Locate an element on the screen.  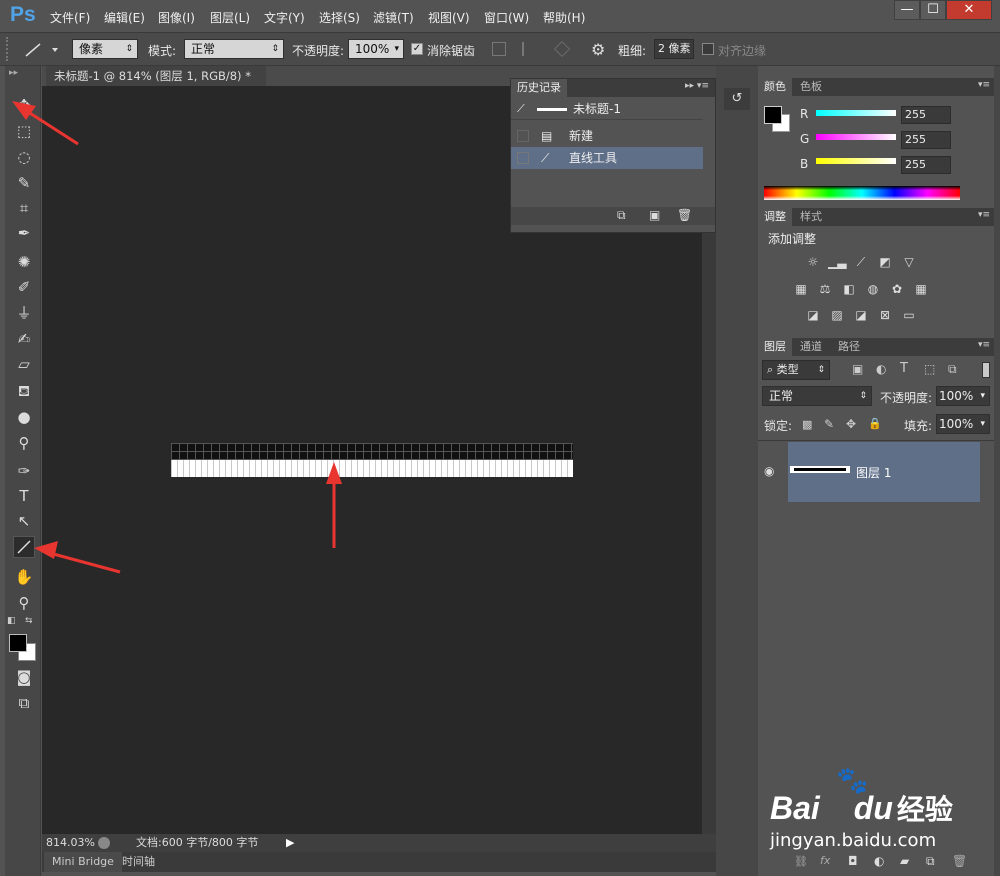
doc-info: 文档:600 字节/800 字节 is located at coordinates (197, 842).